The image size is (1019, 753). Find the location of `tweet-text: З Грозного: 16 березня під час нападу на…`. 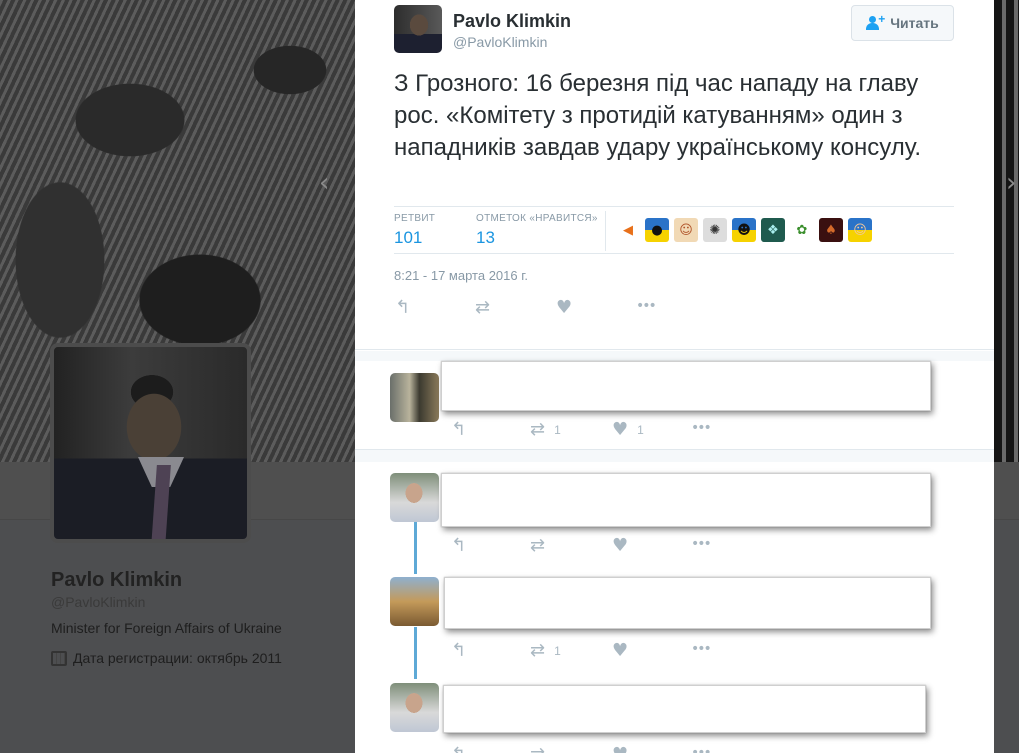

tweet-text: З Грозного: 16 березня під час нападу на… is located at coordinates (658, 115).